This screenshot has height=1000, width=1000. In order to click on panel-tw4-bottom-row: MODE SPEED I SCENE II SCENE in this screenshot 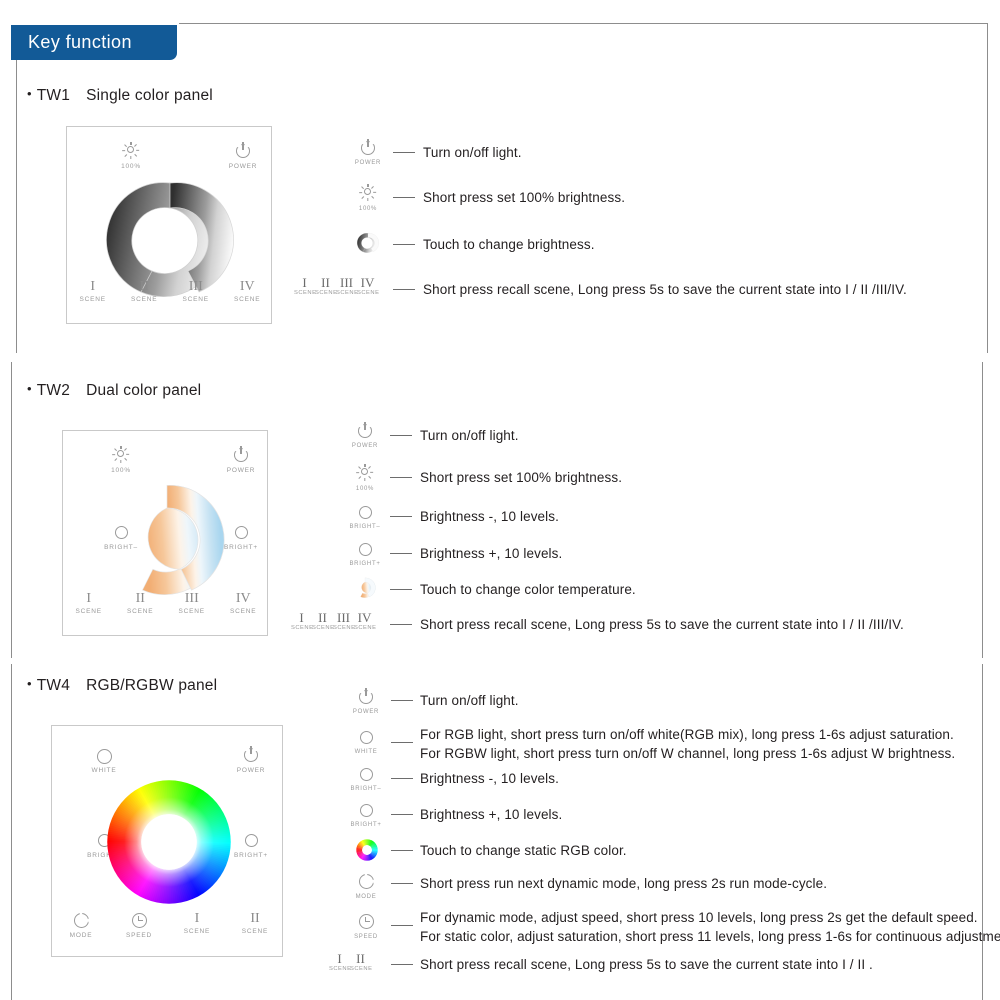, I will do `click(168, 925)`.